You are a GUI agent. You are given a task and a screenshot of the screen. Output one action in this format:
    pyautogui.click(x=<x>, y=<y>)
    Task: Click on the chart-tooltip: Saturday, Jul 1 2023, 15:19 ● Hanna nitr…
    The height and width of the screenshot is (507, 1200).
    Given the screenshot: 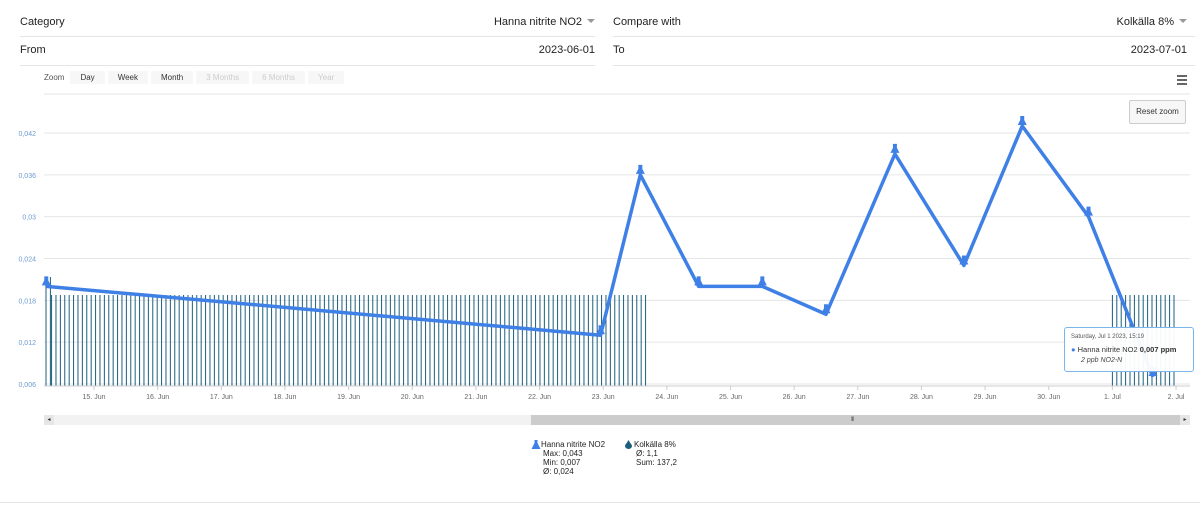 What is the action you would take?
    pyautogui.click(x=1129, y=349)
    